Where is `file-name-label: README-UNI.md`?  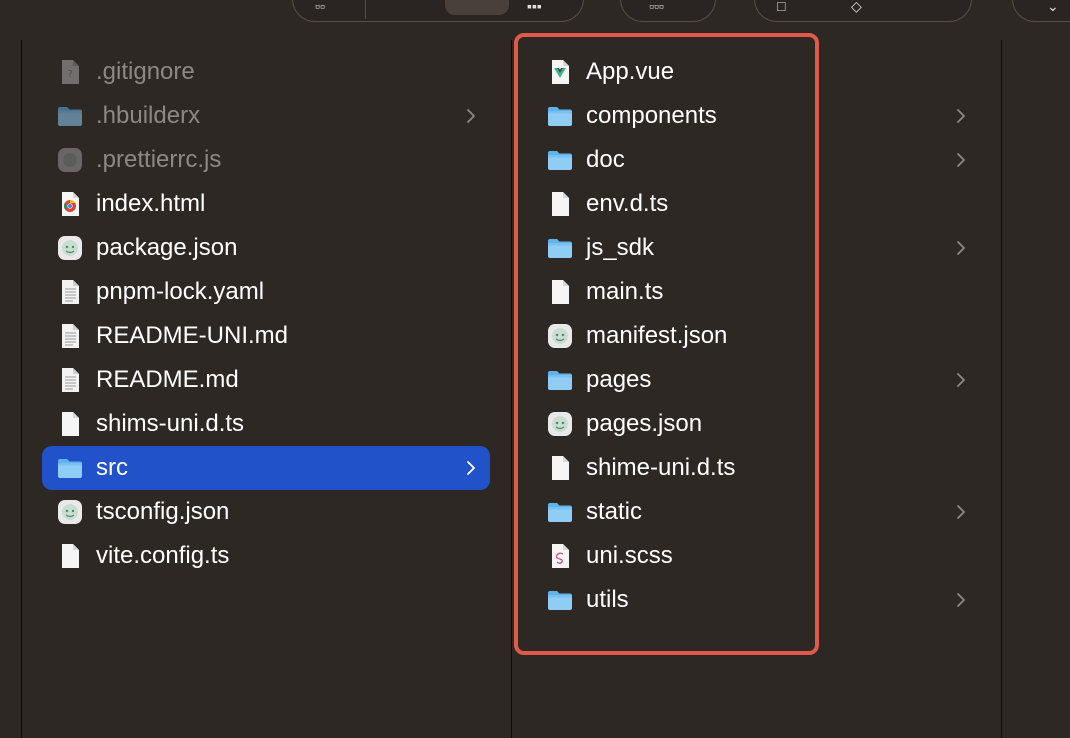 file-name-label: README-UNI.md is located at coordinates (192, 335).